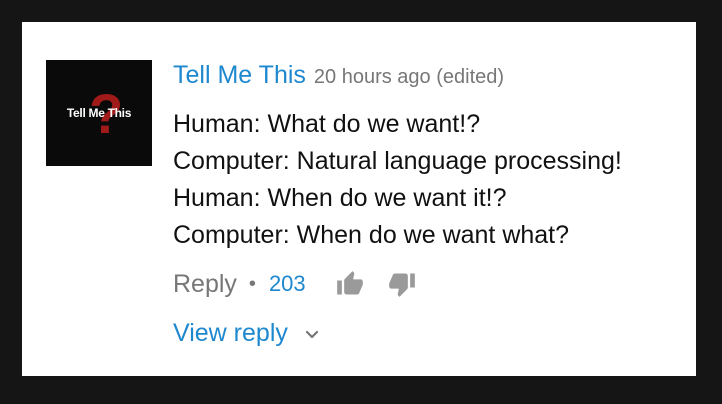  I want to click on author-avatar: ? Tell Me This, so click(99, 113).